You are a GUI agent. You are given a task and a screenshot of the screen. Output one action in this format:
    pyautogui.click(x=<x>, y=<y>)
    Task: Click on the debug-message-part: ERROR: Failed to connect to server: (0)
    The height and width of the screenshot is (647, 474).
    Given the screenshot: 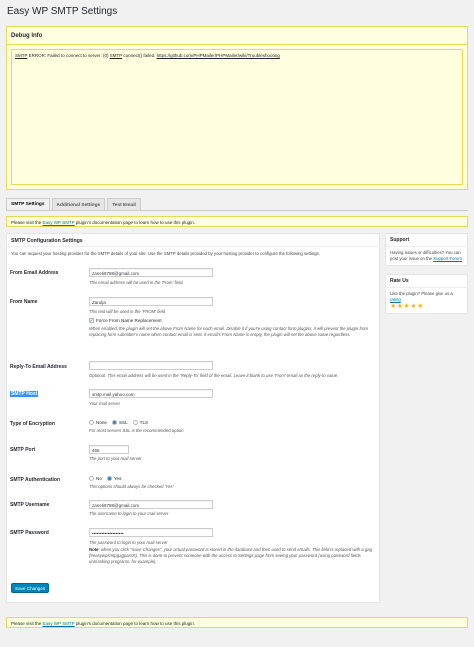 What is the action you would take?
    pyautogui.click(x=68, y=55)
    